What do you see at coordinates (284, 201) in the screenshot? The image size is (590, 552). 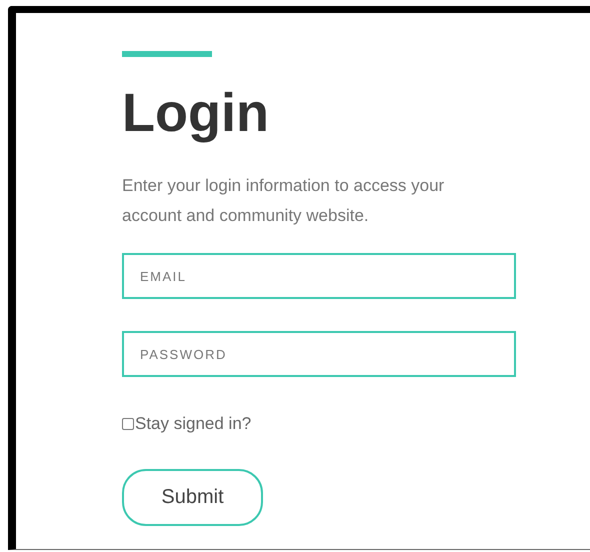 I see `description-text: Enter your login information to access your account and community website.` at bounding box center [284, 201].